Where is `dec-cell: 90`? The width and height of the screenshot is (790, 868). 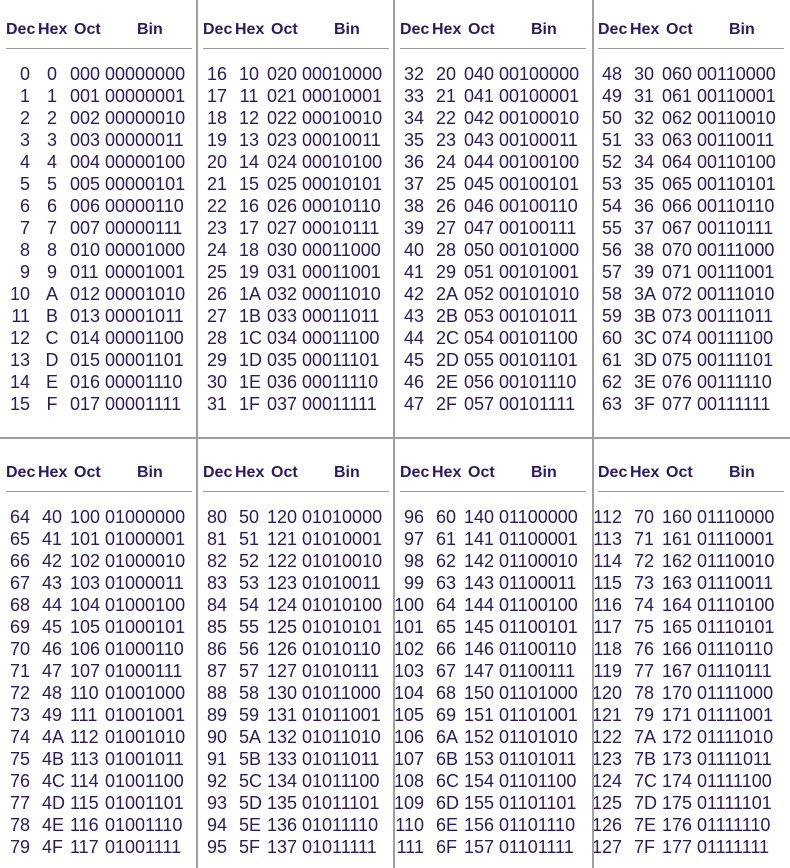
dec-cell: 90 is located at coordinates (216, 737).